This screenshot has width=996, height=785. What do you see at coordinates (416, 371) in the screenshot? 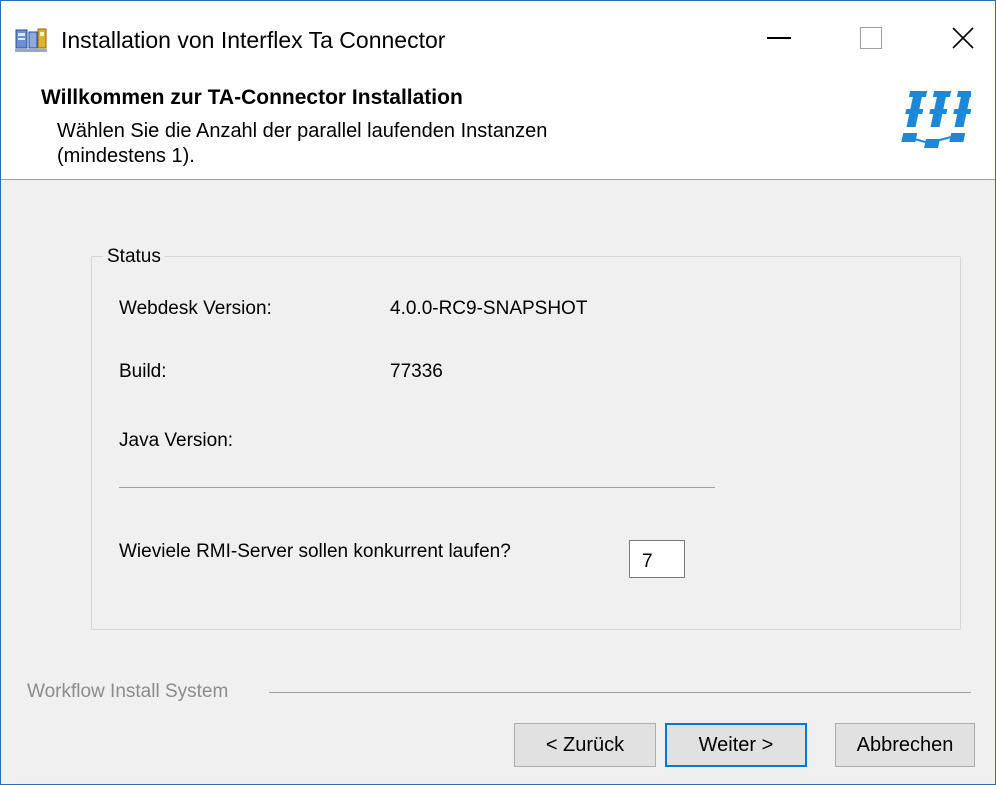
I see `build-value: 77336` at bounding box center [416, 371].